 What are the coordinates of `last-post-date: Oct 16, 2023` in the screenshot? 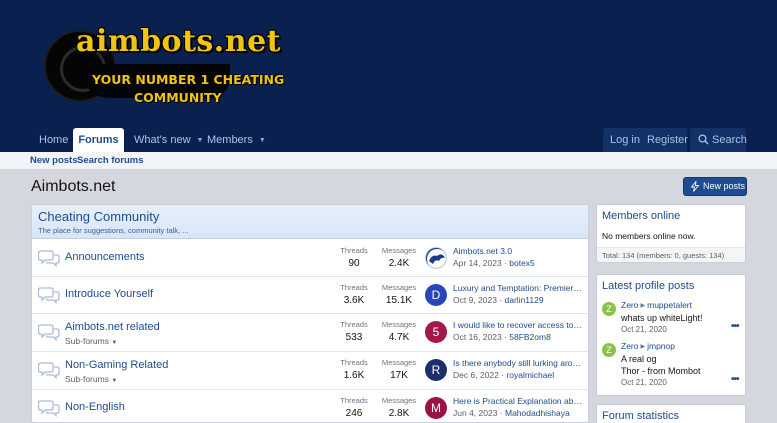 It's located at (477, 337).